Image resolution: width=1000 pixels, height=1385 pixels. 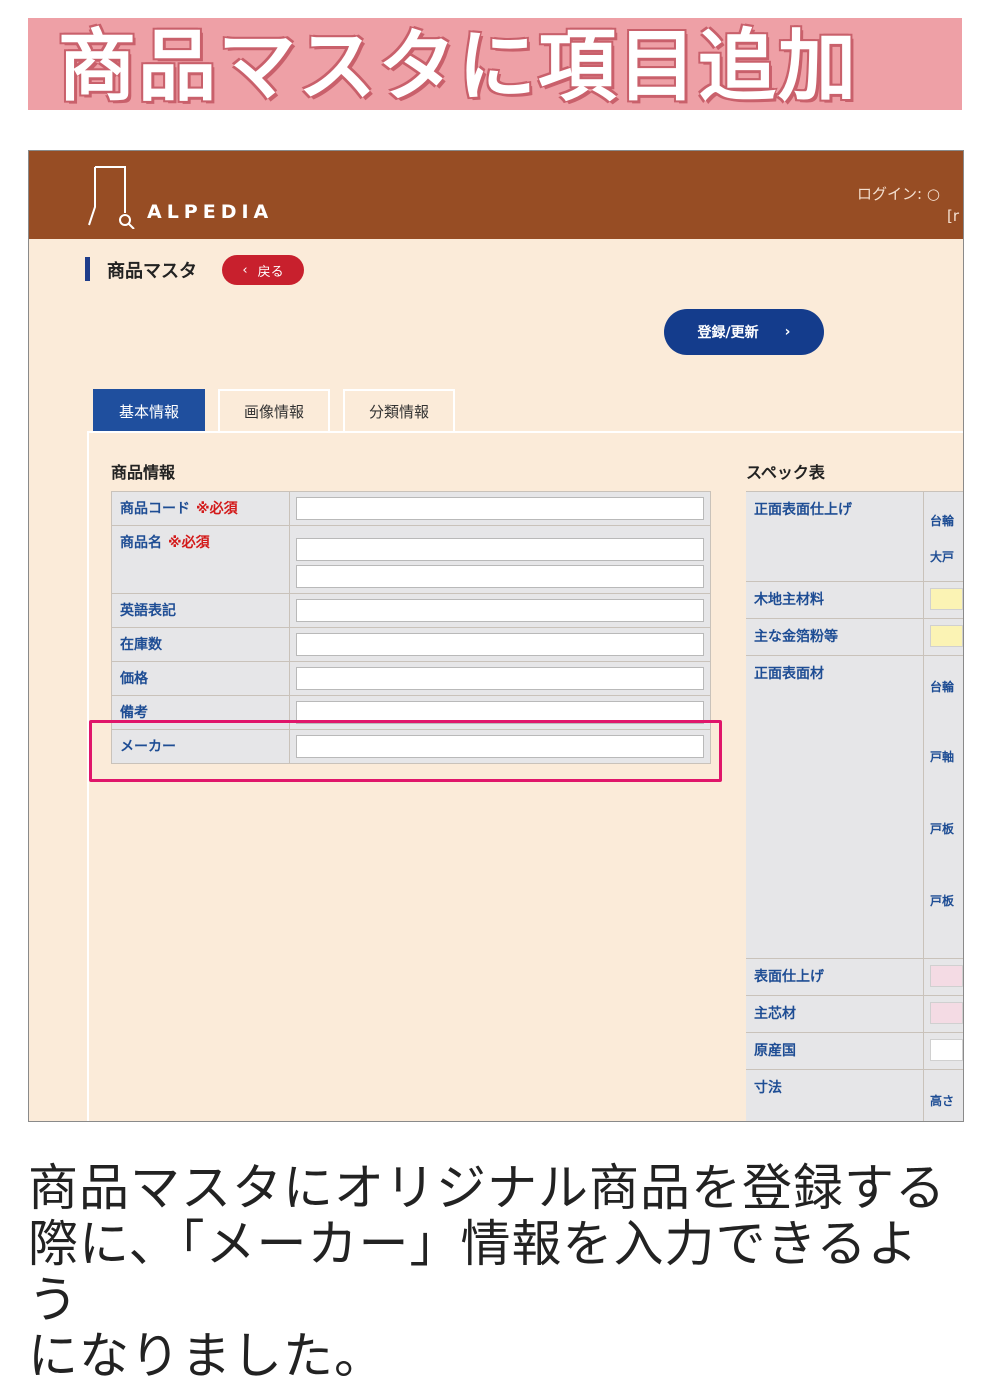 I want to click on title-banner: 商品マスタに項目追加, so click(x=495, y=65).